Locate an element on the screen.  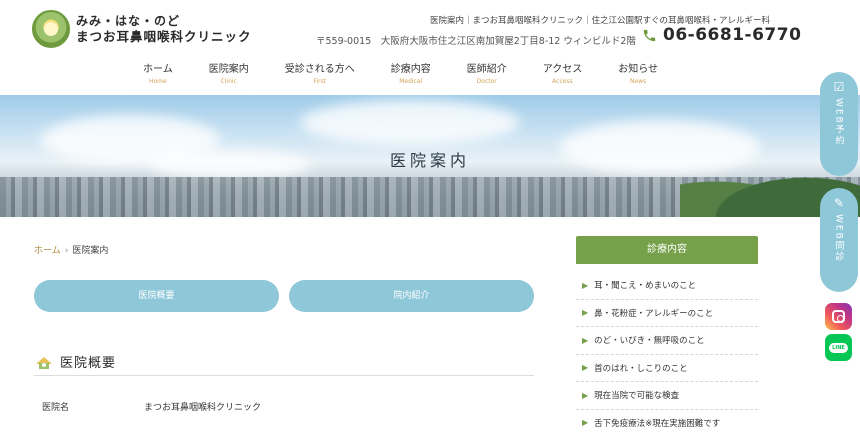
nav-label: 受診される方へ is located at coordinates (319, 69).